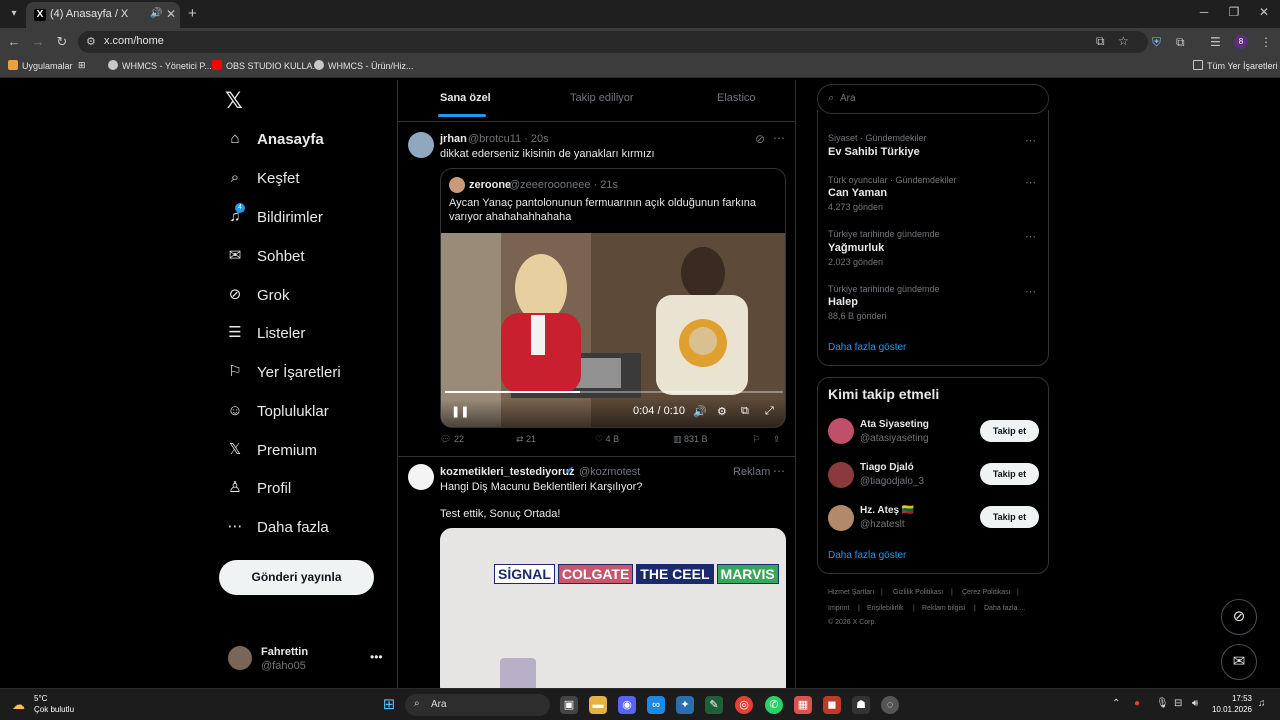 The width and height of the screenshot is (1280, 720). Describe the element at coordinates (885, 608) in the screenshot. I see `footer-link: Erişilebilirlik` at that location.